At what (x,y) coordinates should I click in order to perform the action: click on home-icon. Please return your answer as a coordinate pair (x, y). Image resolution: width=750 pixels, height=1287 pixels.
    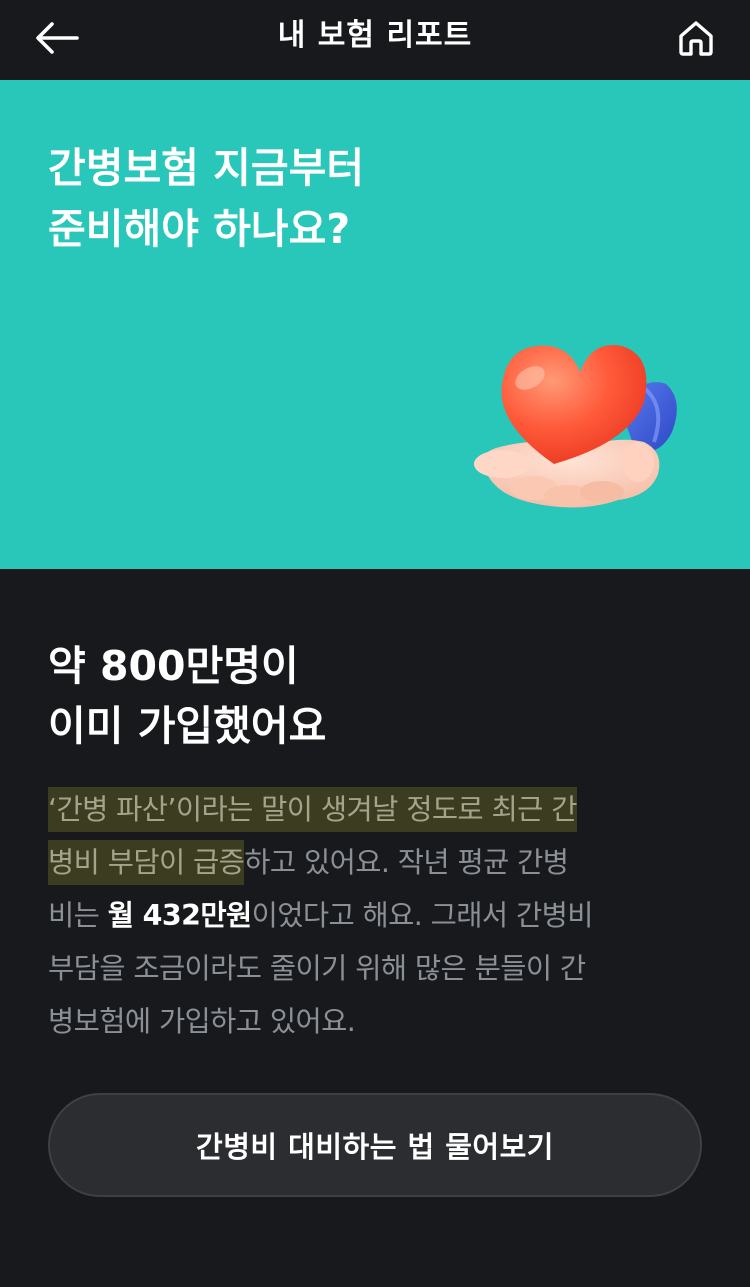
    Looking at the image, I should click on (696, 38).